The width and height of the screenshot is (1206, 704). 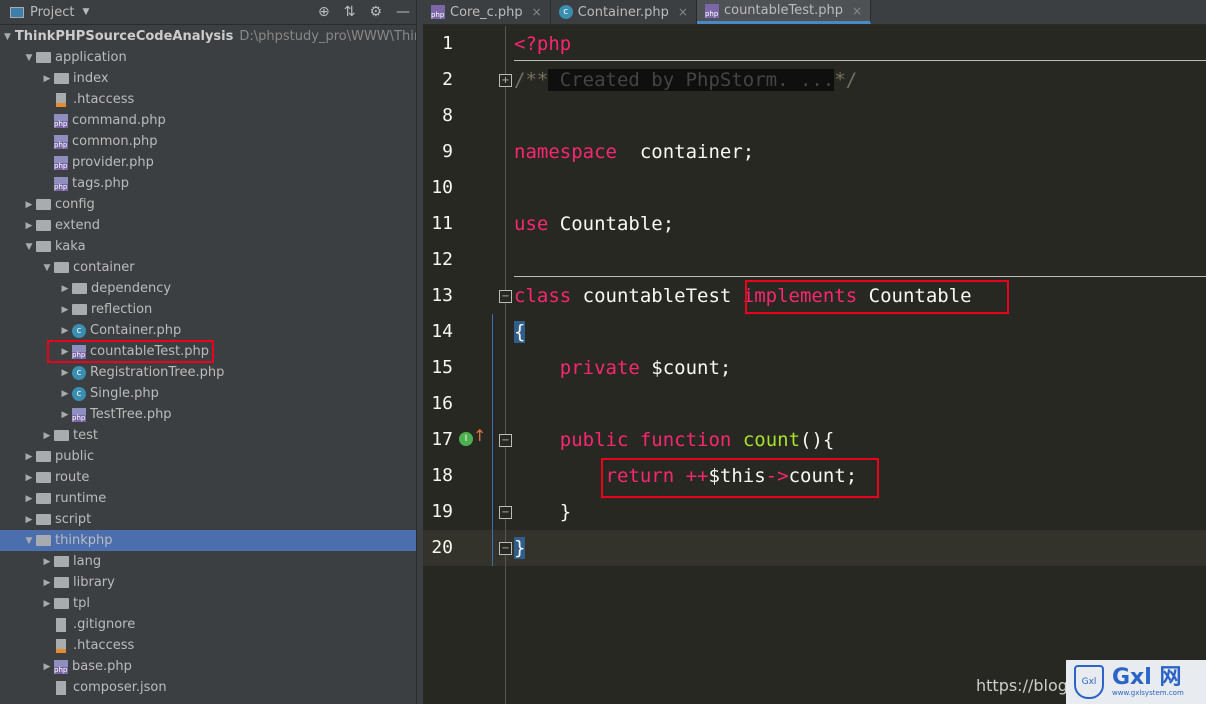 I want to click on code-line: /** Created by PhpStorm. ...*/, so click(x=685, y=80).